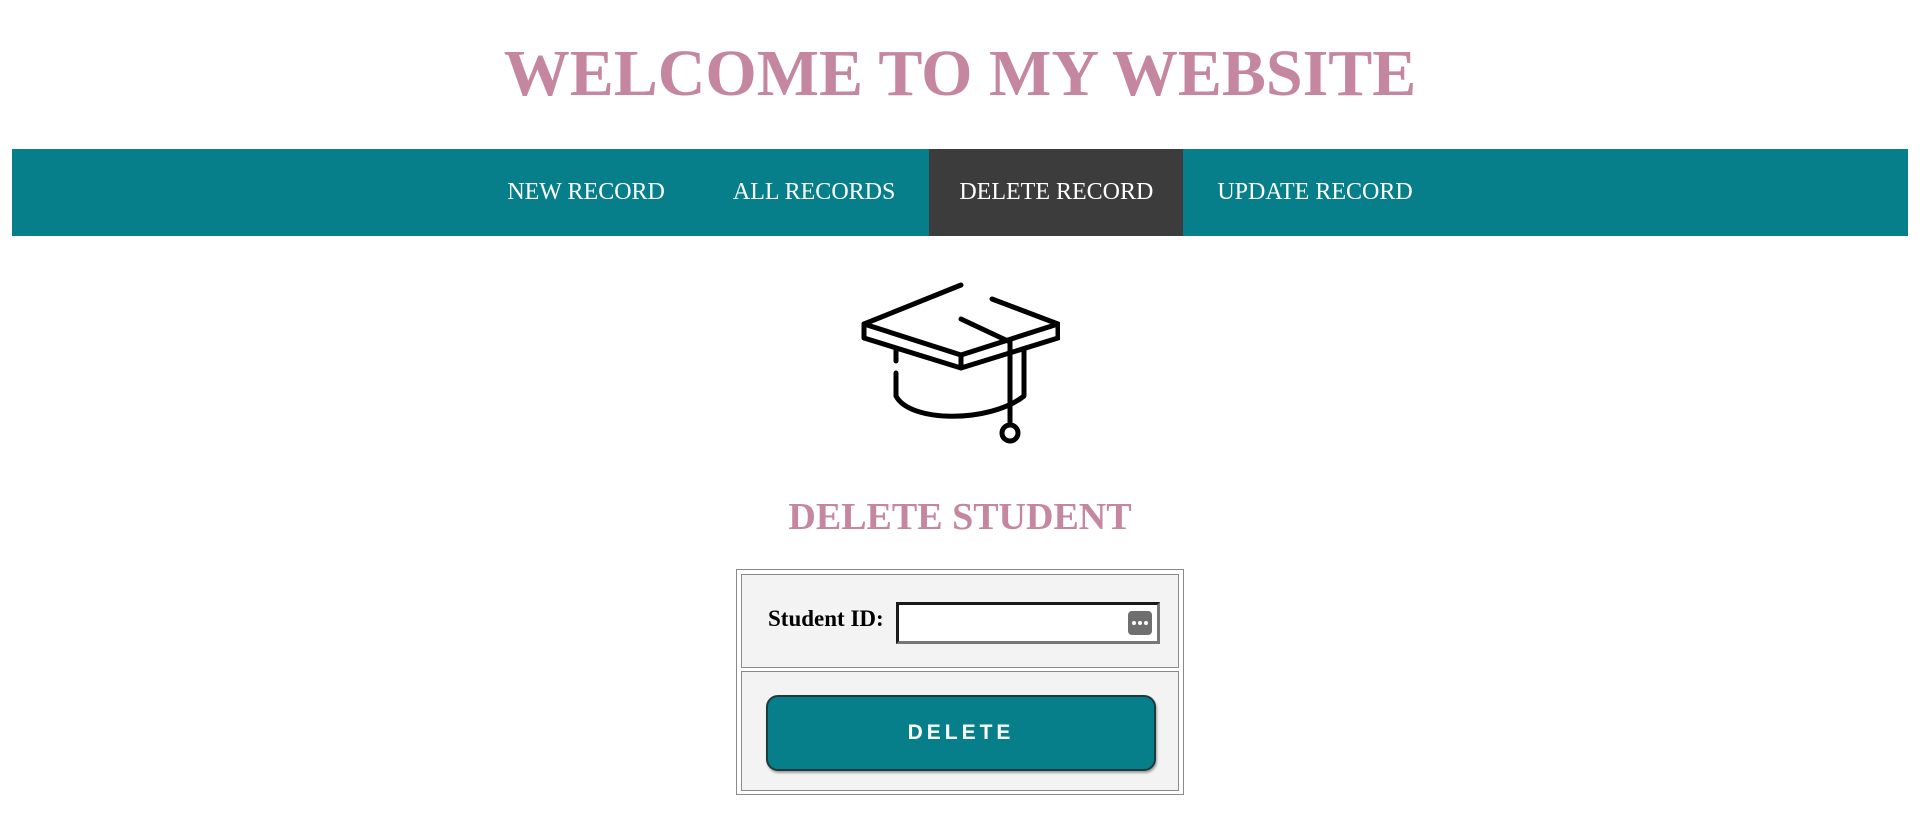 The width and height of the screenshot is (1920, 828). I want to click on more-dots-icon, so click(1140, 623).